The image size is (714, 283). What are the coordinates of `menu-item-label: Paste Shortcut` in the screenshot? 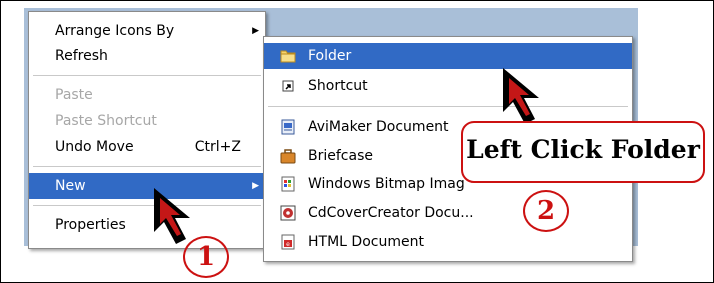 It's located at (106, 121).